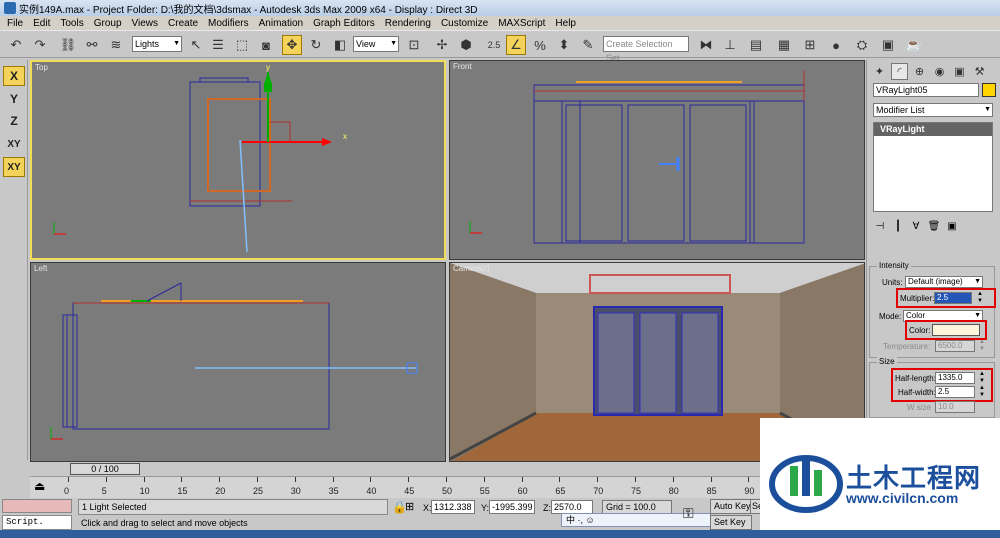  Describe the element at coordinates (565, 23) in the screenshot. I see `menu-help: Help` at that location.